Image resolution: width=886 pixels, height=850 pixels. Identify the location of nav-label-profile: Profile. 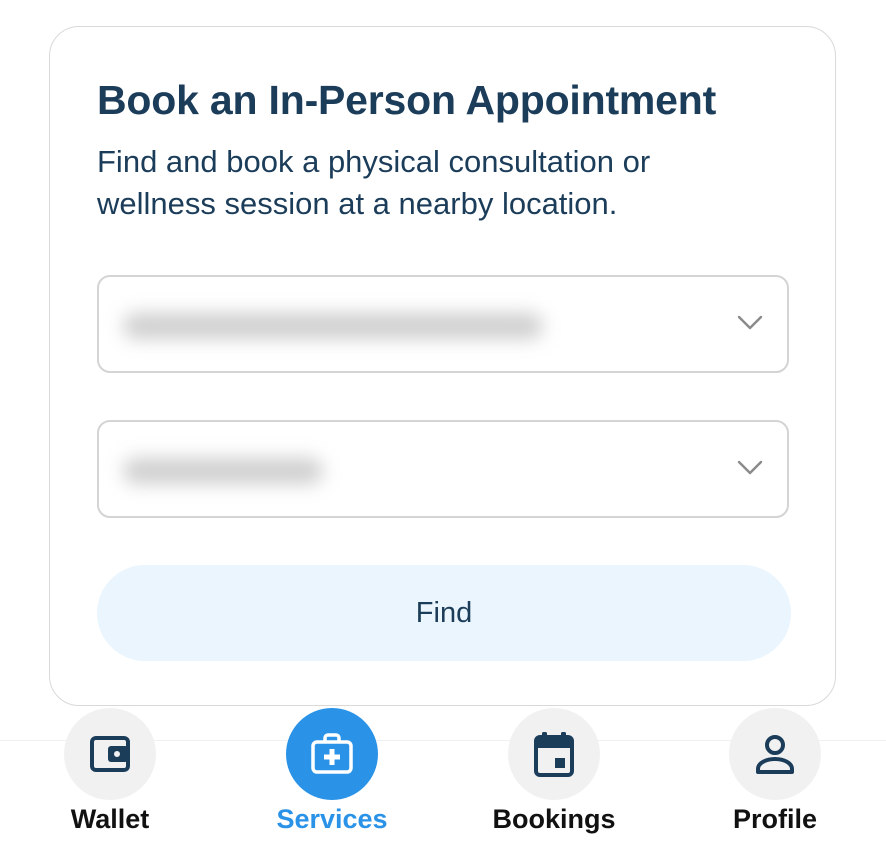
(775, 819).